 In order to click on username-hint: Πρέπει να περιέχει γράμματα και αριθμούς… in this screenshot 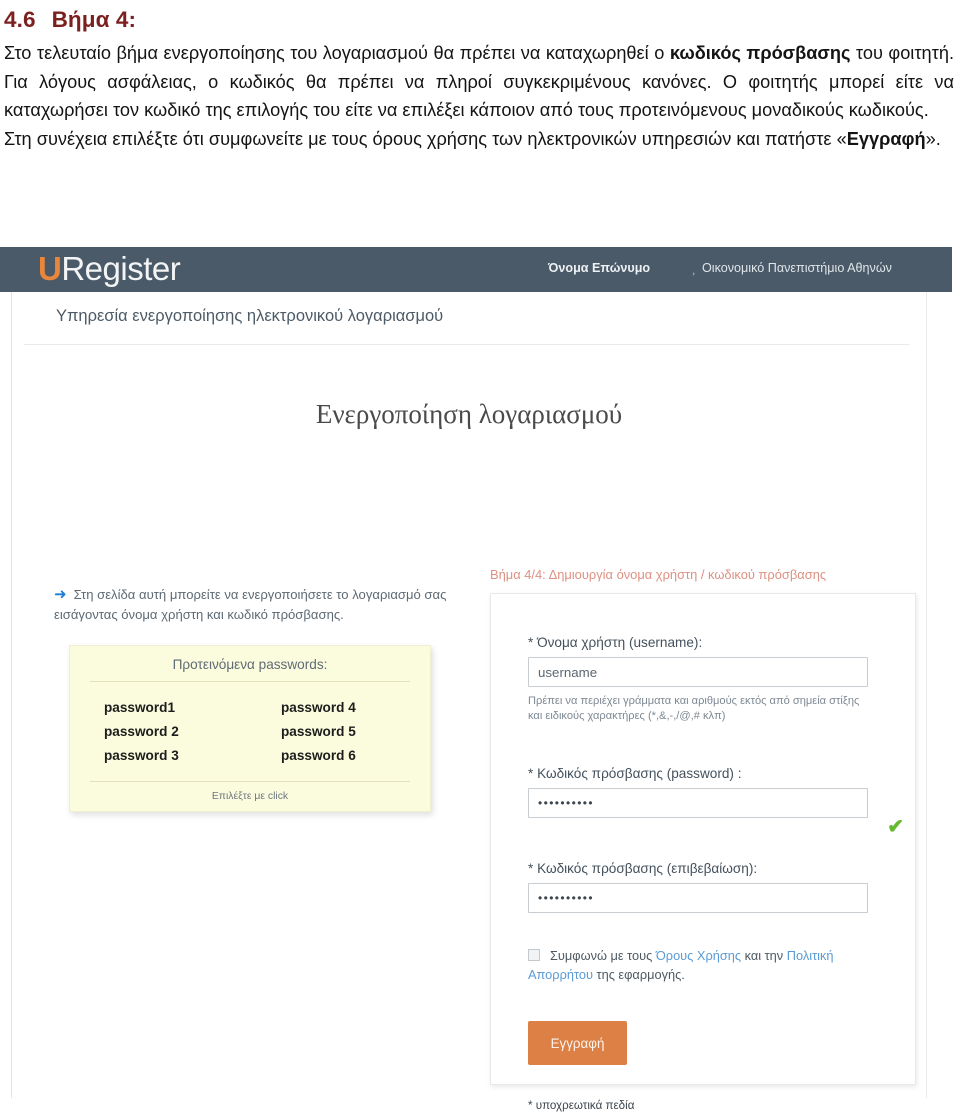, I will do `click(694, 709)`.